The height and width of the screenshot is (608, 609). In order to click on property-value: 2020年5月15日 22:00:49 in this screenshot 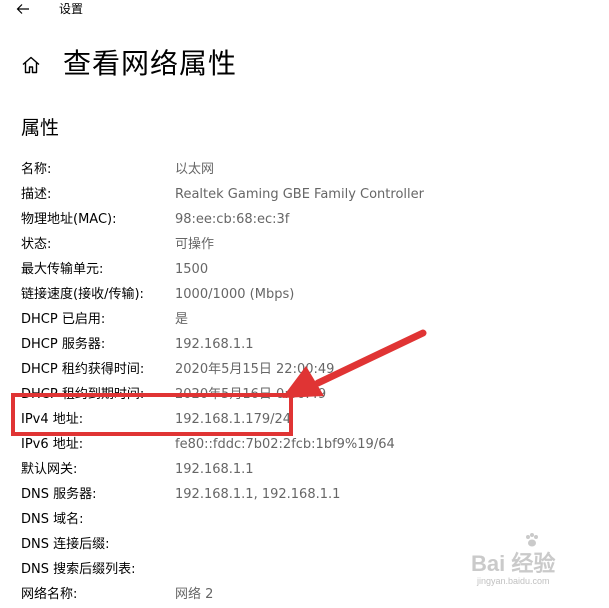, I will do `click(255, 369)`.